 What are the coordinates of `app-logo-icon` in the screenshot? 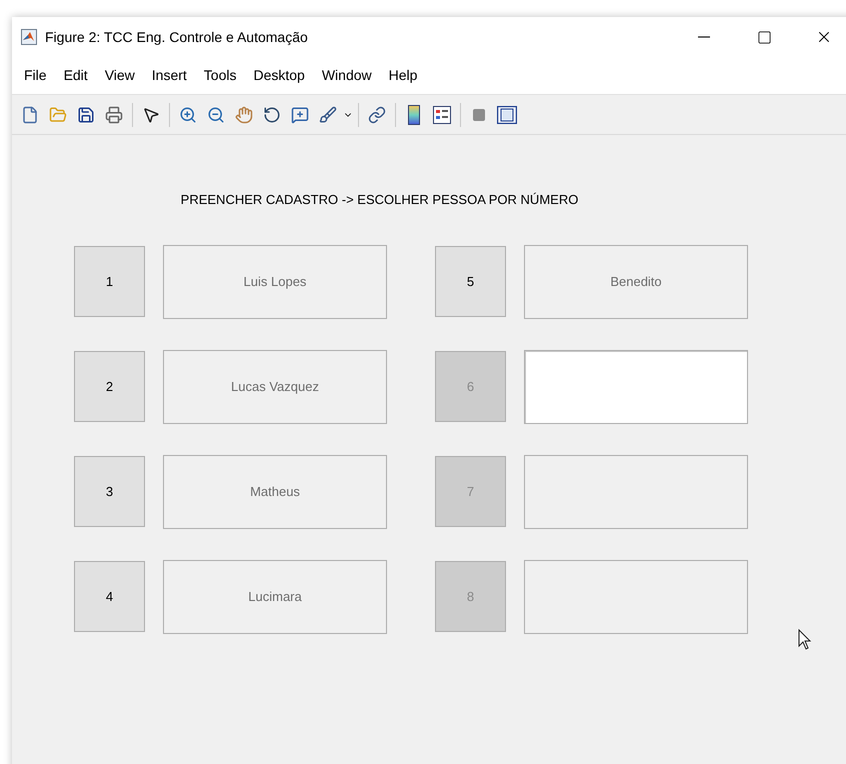 It's located at (29, 37).